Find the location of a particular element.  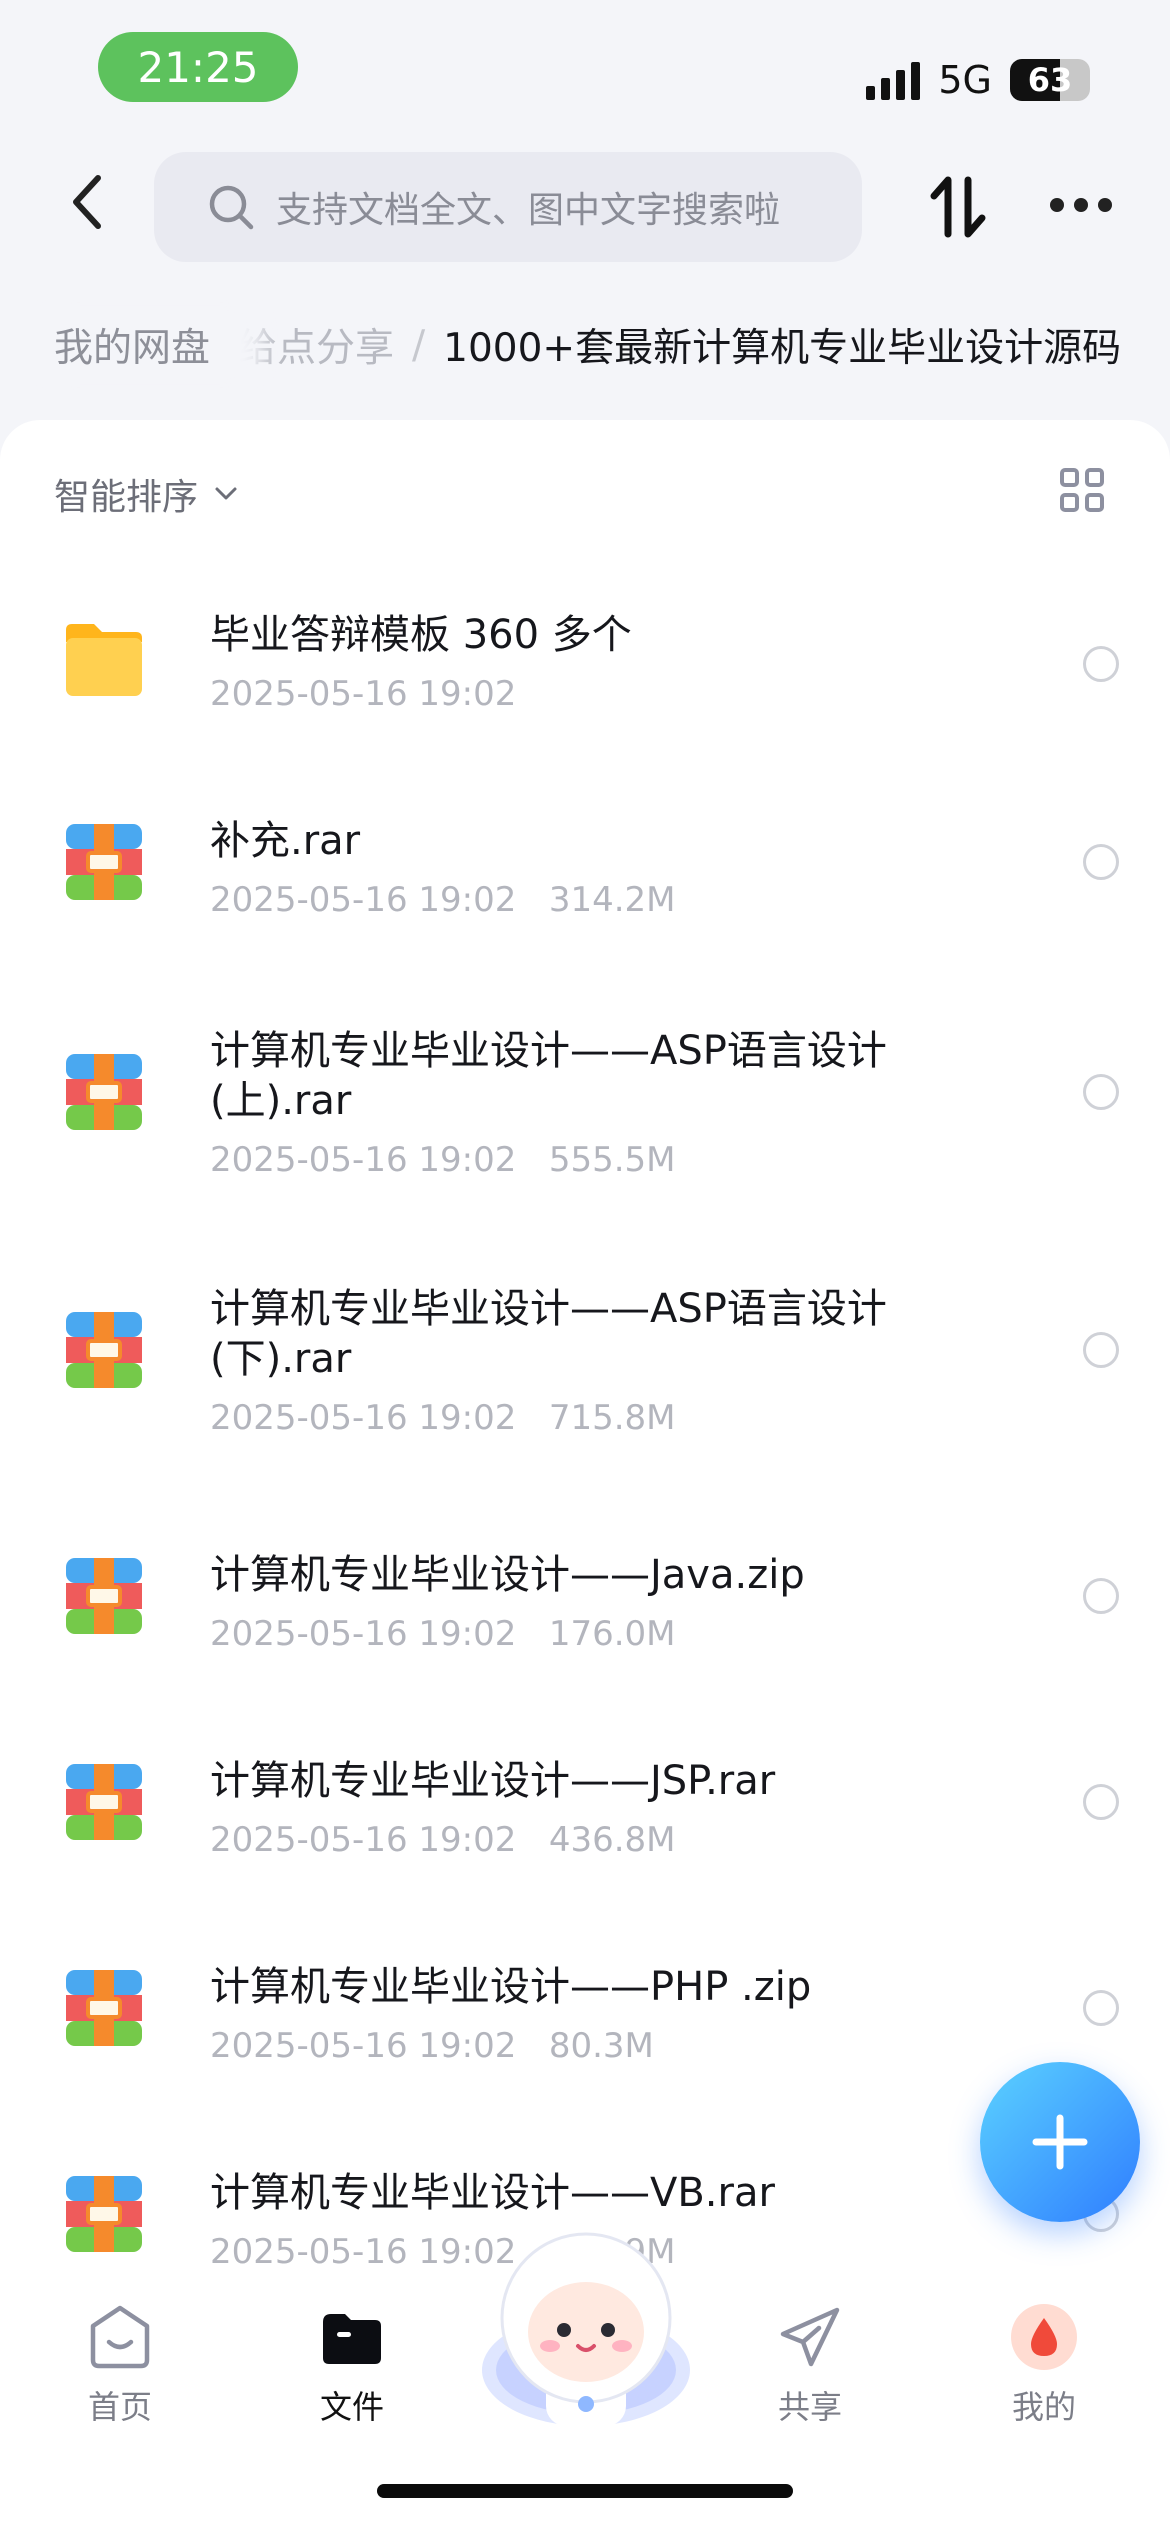

folder-tab-icon is located at coordinates (352, 2339).